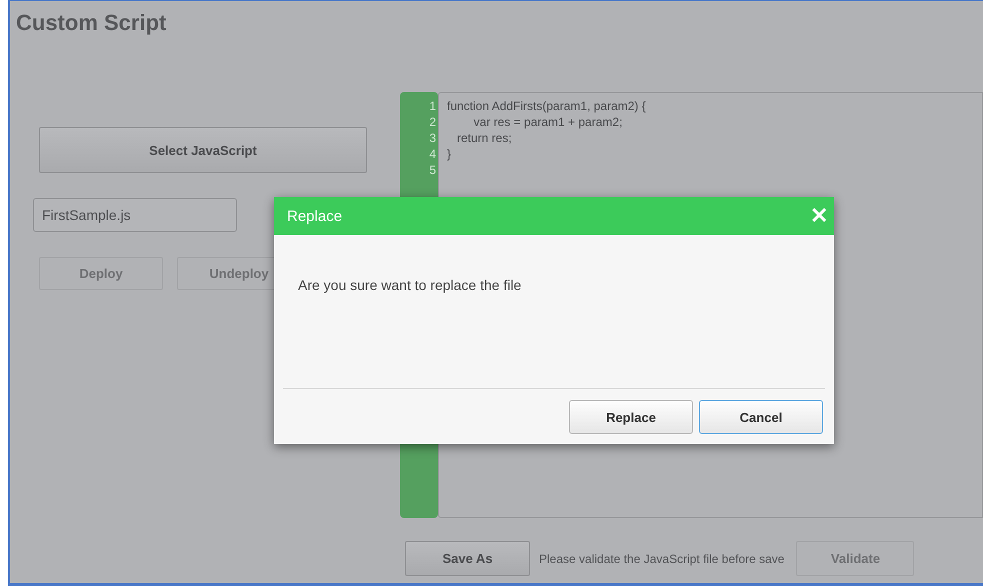 This screenshot has width=983, height=586. What do you see at coordinates (819, 216) in the screenshot?
I see `close-button: ✕` at bounding box center [819, 216].